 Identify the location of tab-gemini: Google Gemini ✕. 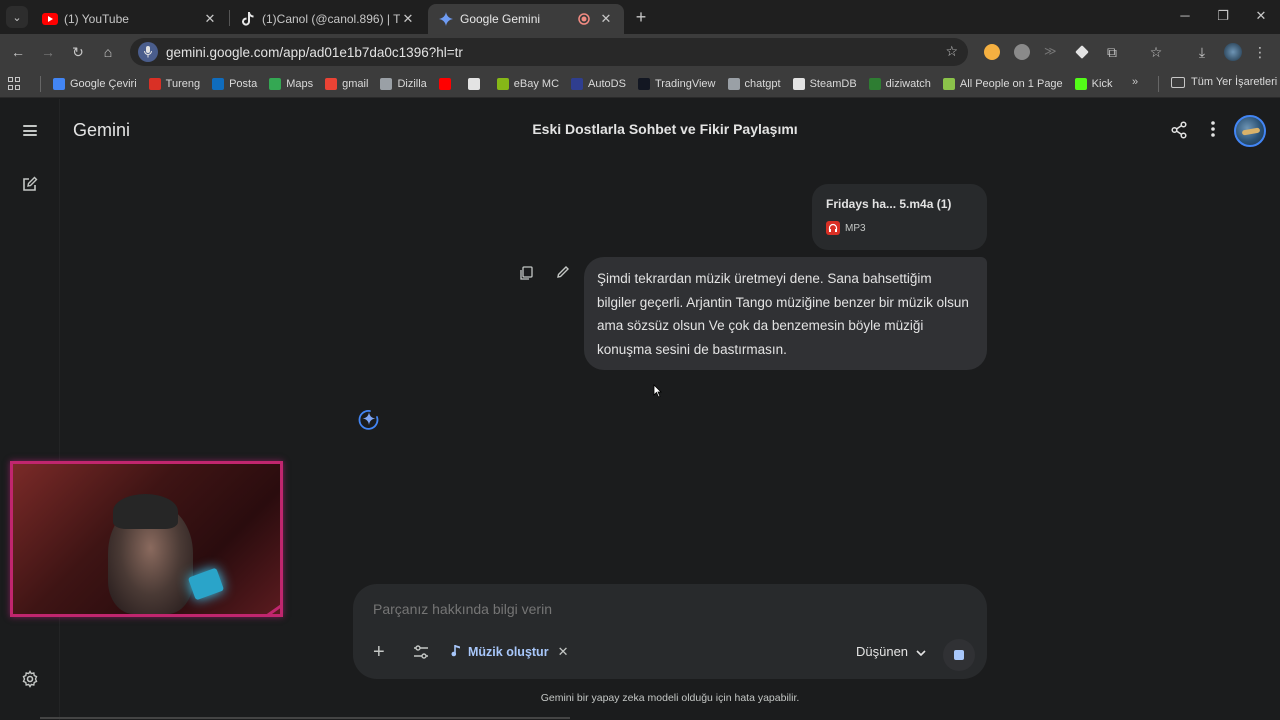
(526, 19).